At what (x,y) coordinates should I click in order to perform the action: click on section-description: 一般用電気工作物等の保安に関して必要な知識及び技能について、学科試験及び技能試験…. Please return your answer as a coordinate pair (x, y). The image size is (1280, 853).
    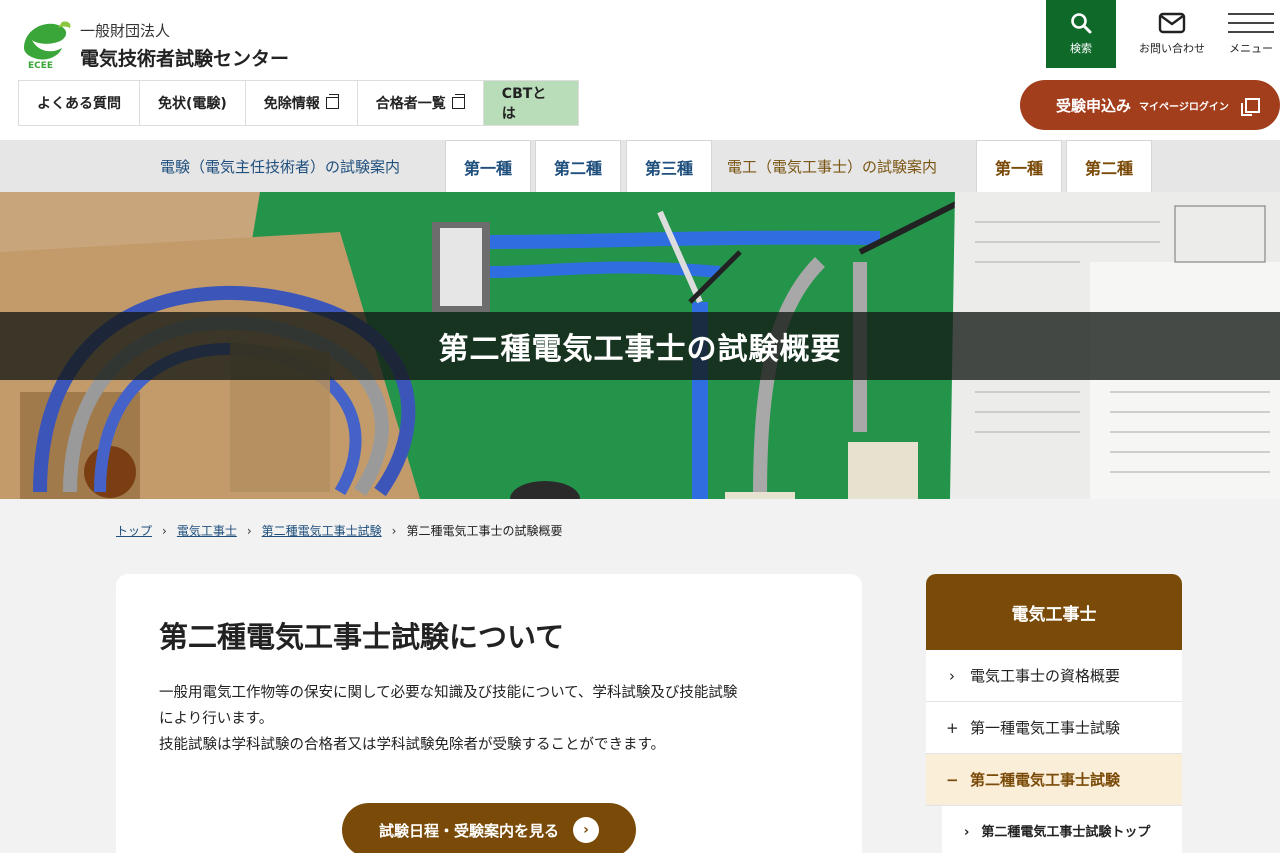
    Looking at the image, I should click on (494, 719).